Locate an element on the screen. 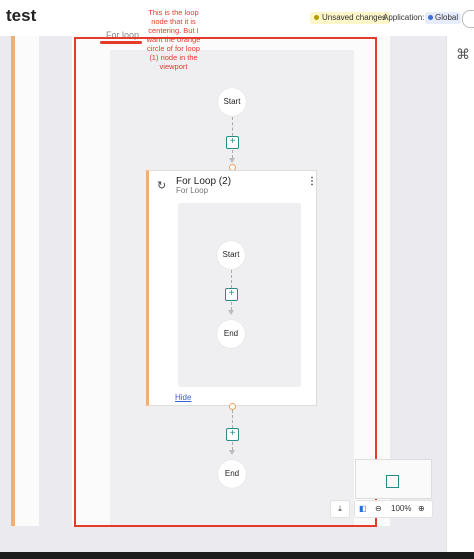  minimap-toggle-icon: ◧ is located at coordinates (363, 509).